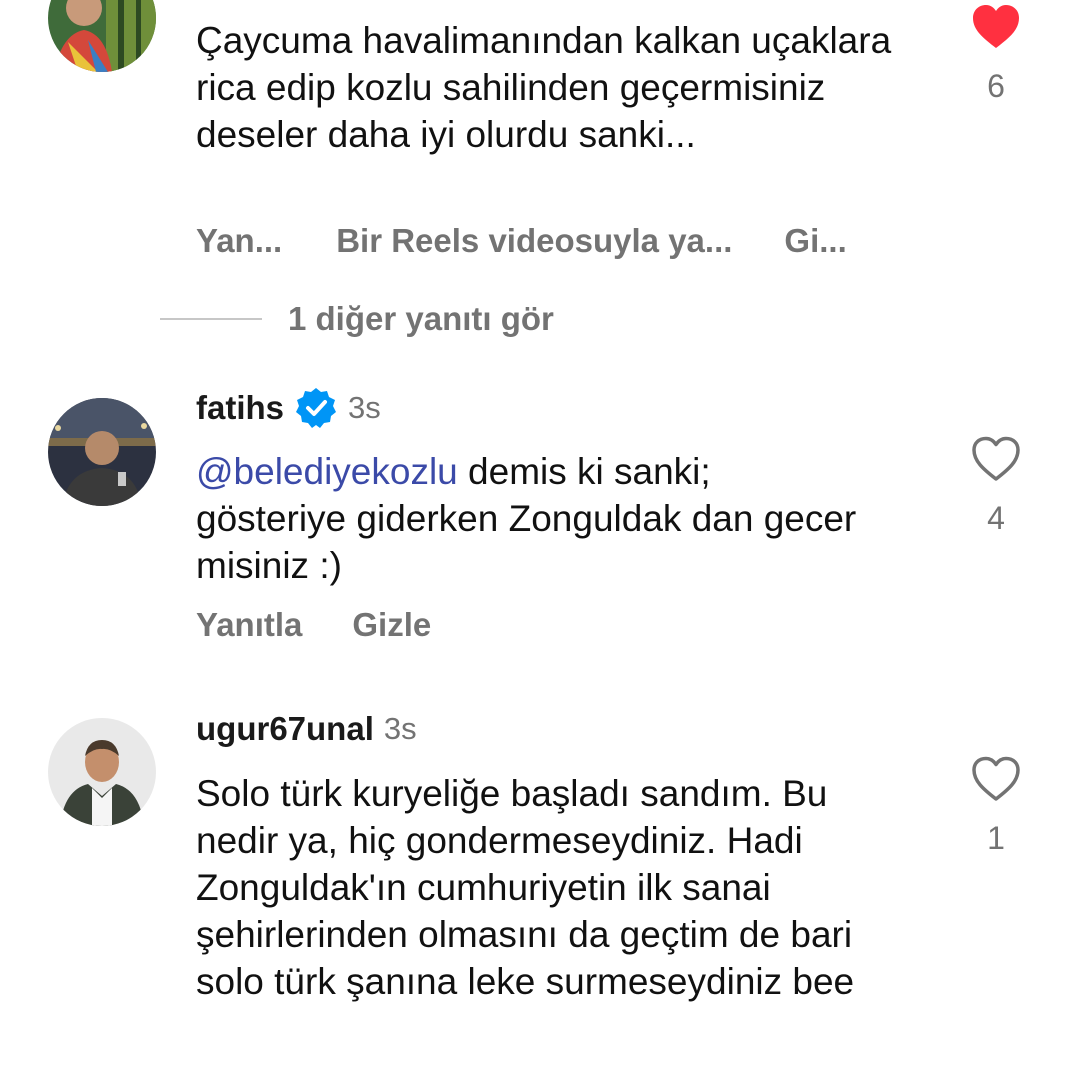 The image size is (1080, 1066). I want to click on comment-header: ugur67unal 3s, so click(306, 729).